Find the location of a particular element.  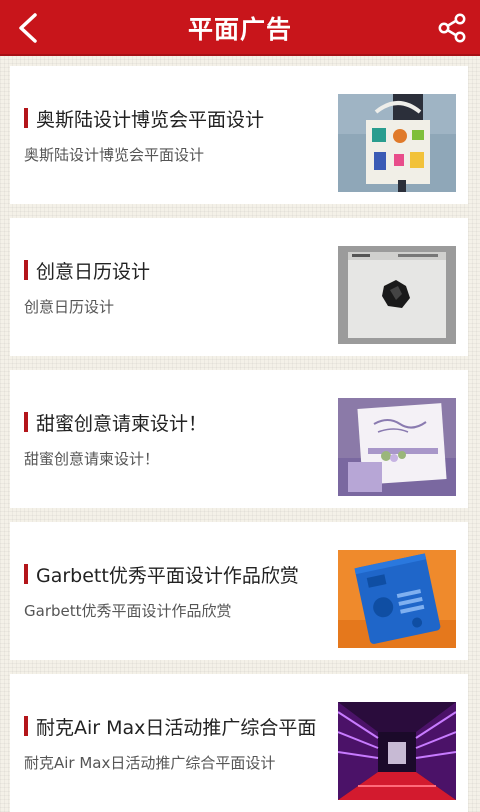

invitation-card-image is located at coordinates (397, 447).